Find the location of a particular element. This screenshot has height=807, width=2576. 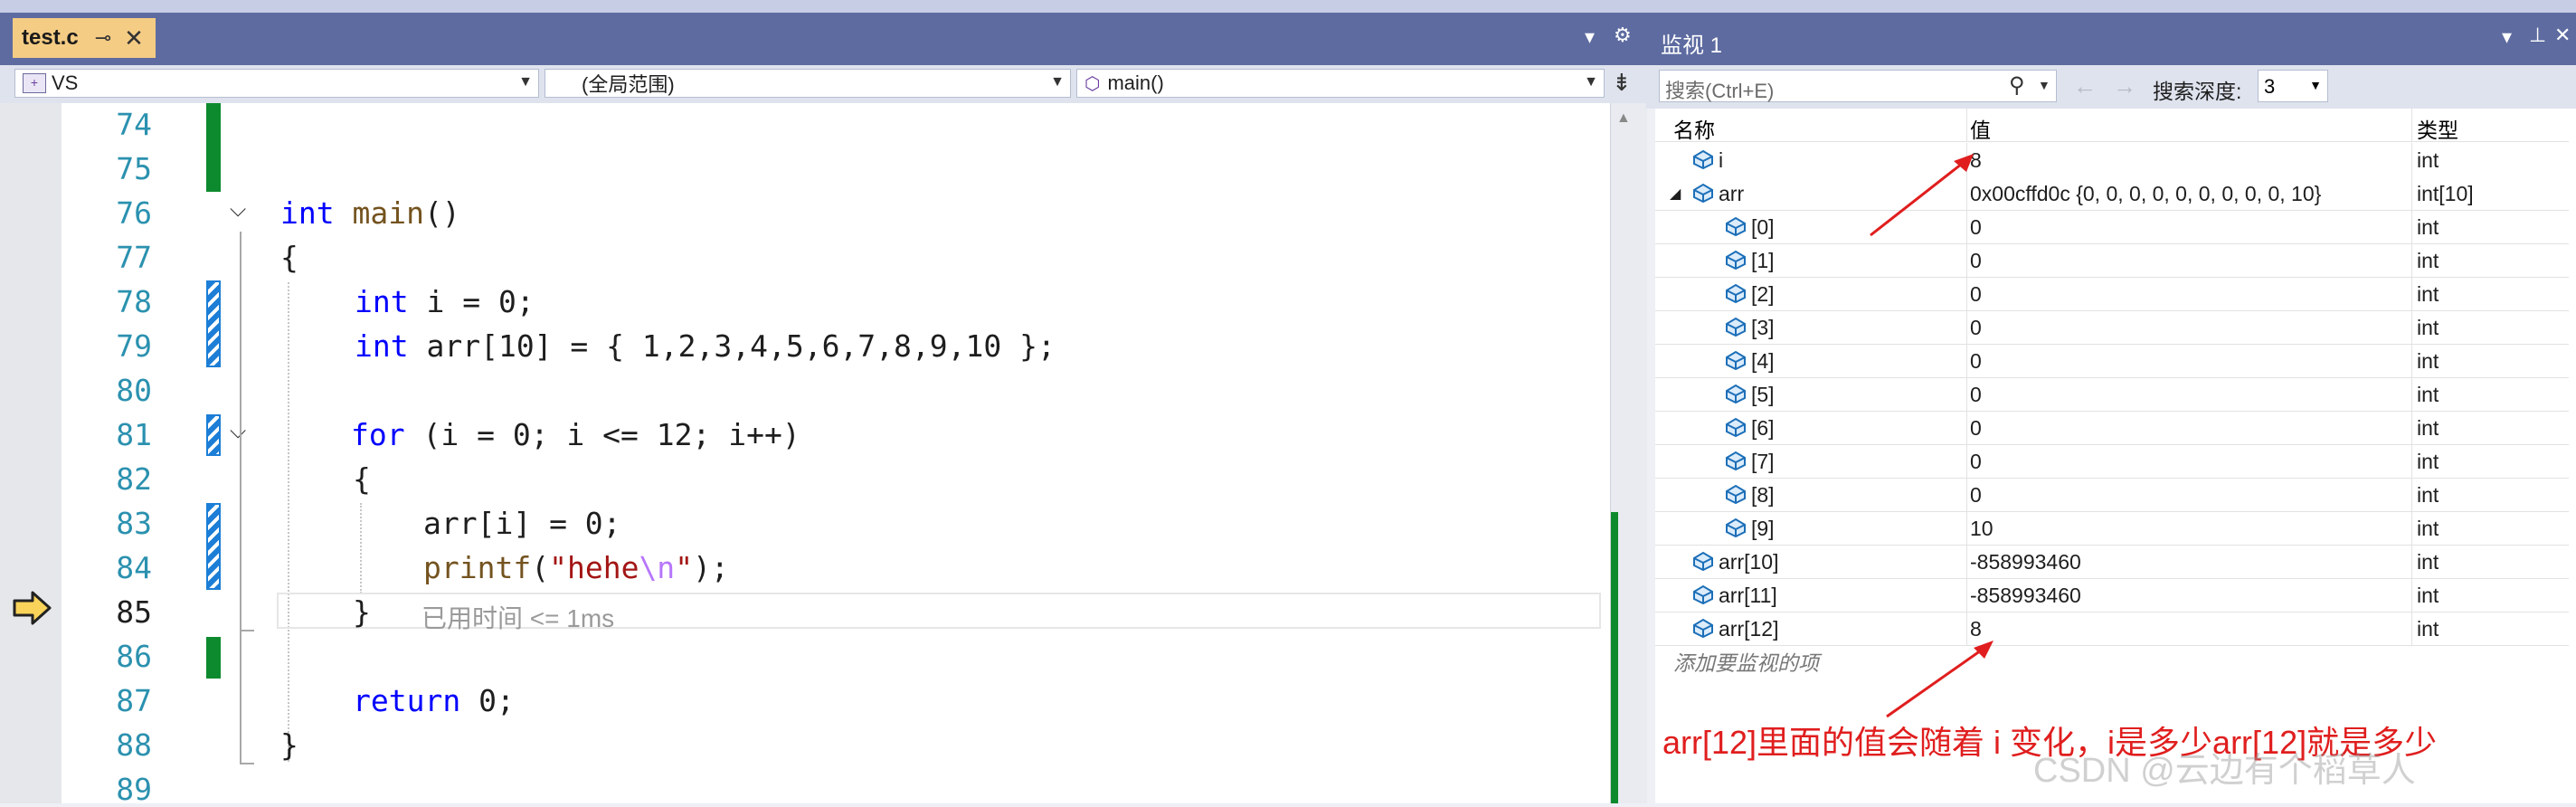

code-text: arr[10] = { 1,2,3,4,5,6,7,8,9,10 }; is located at coordinates (732, 346).